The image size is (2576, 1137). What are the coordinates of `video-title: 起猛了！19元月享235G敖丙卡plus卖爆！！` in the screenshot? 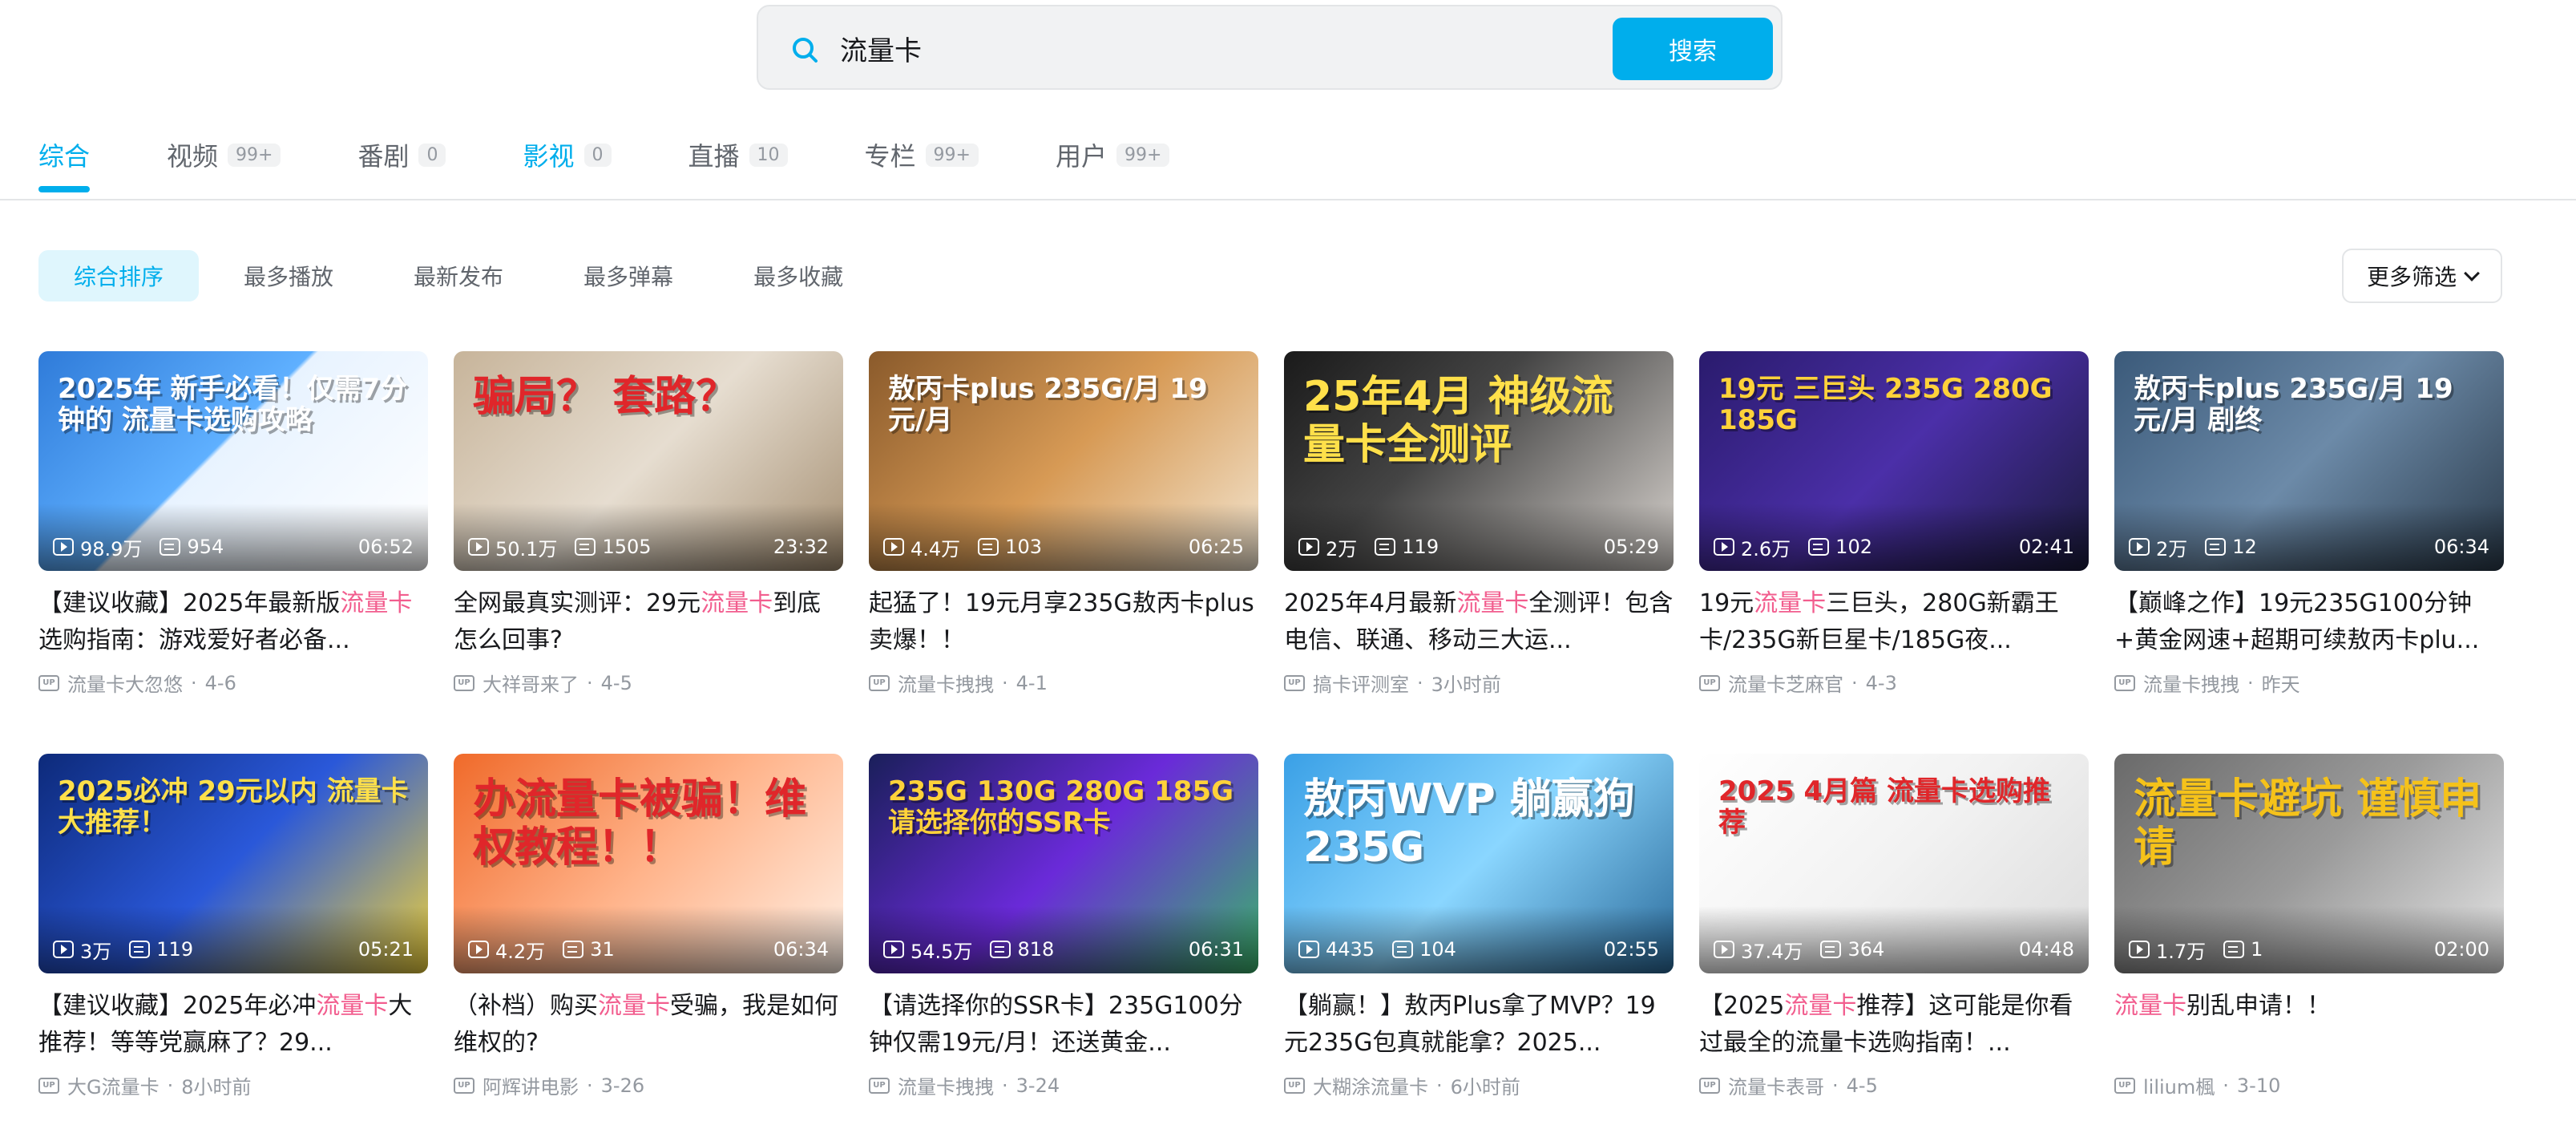 It's located at (1064, 622).